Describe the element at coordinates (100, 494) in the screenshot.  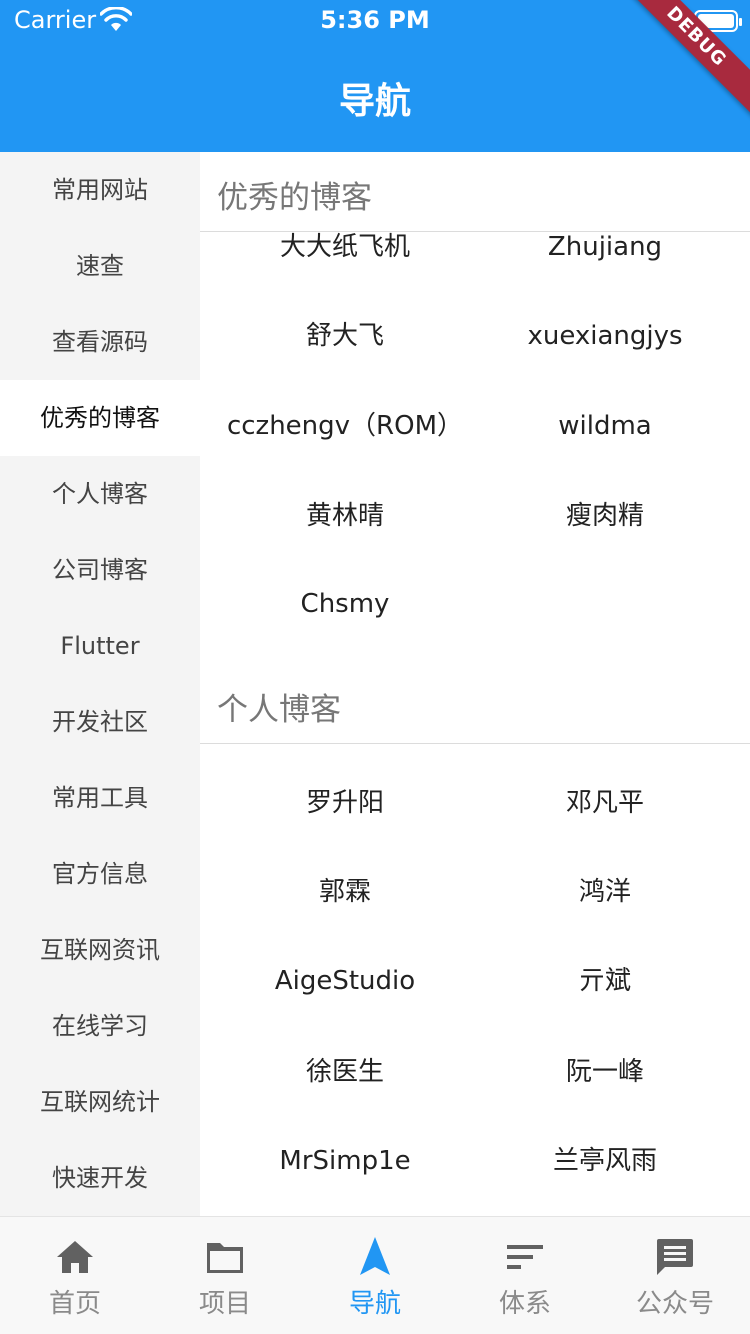
I see `sidebar-item-personal-blogs: 个人博客` at that location.